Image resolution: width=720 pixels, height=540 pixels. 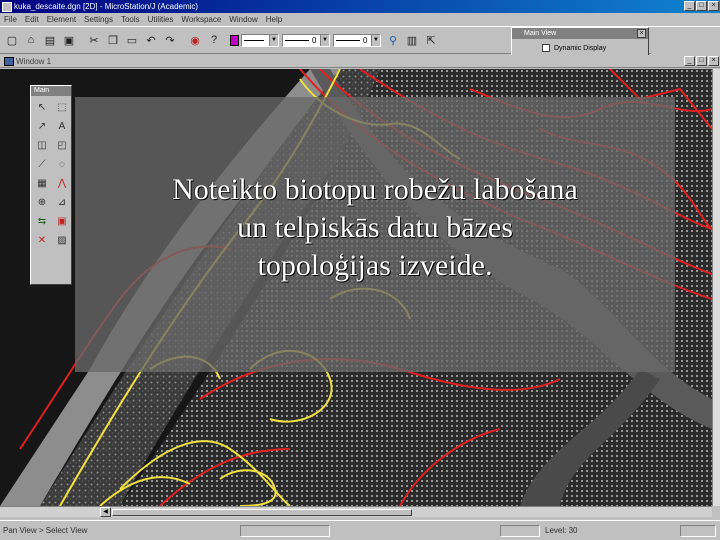 I want to click on maximize-button: □, so click(x=701, y=6).